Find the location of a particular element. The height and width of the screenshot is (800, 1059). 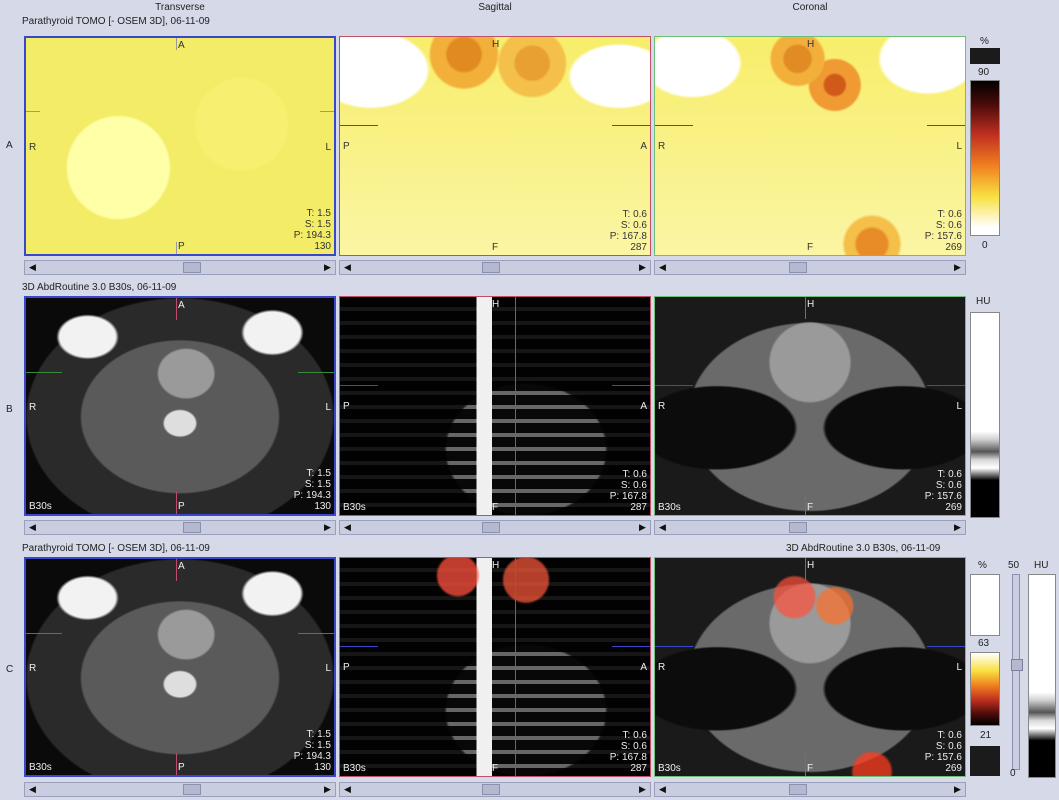

fusion-colorbar-min: 21 is located at coordinates (986, 735).